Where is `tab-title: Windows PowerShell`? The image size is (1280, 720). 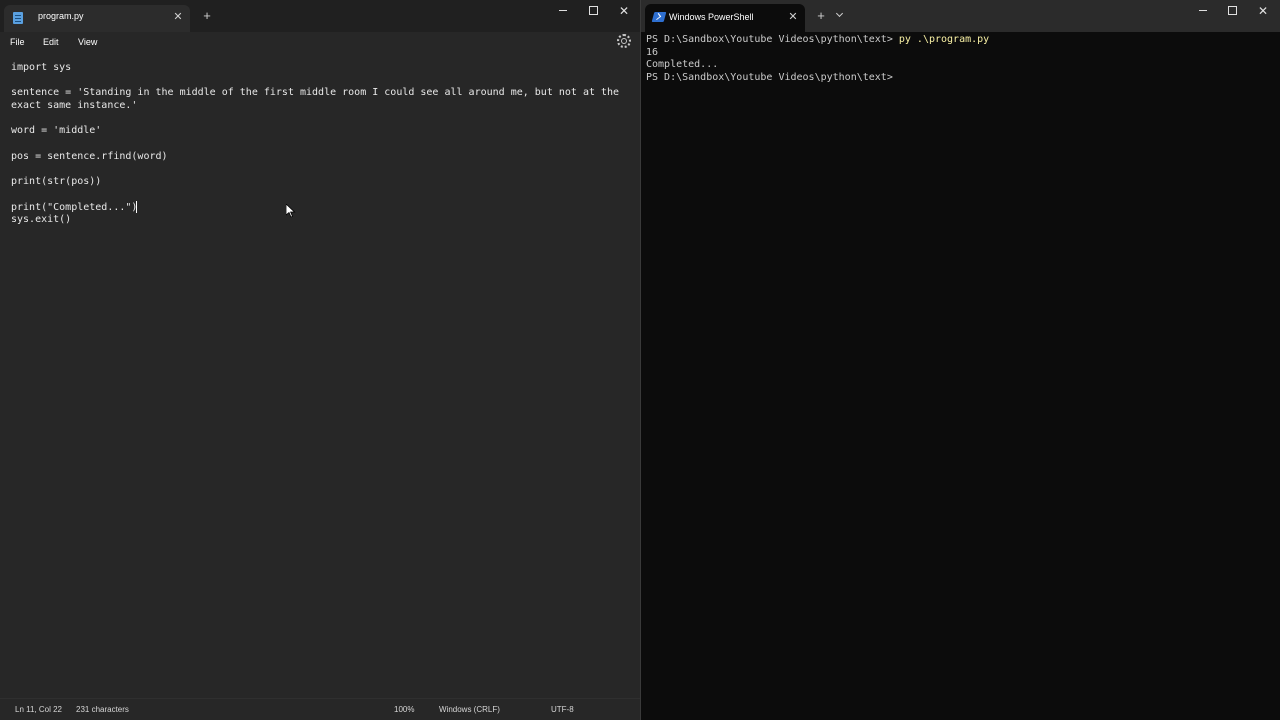
tab-title: Windows PowerShell is located at coordinates (711, 17).